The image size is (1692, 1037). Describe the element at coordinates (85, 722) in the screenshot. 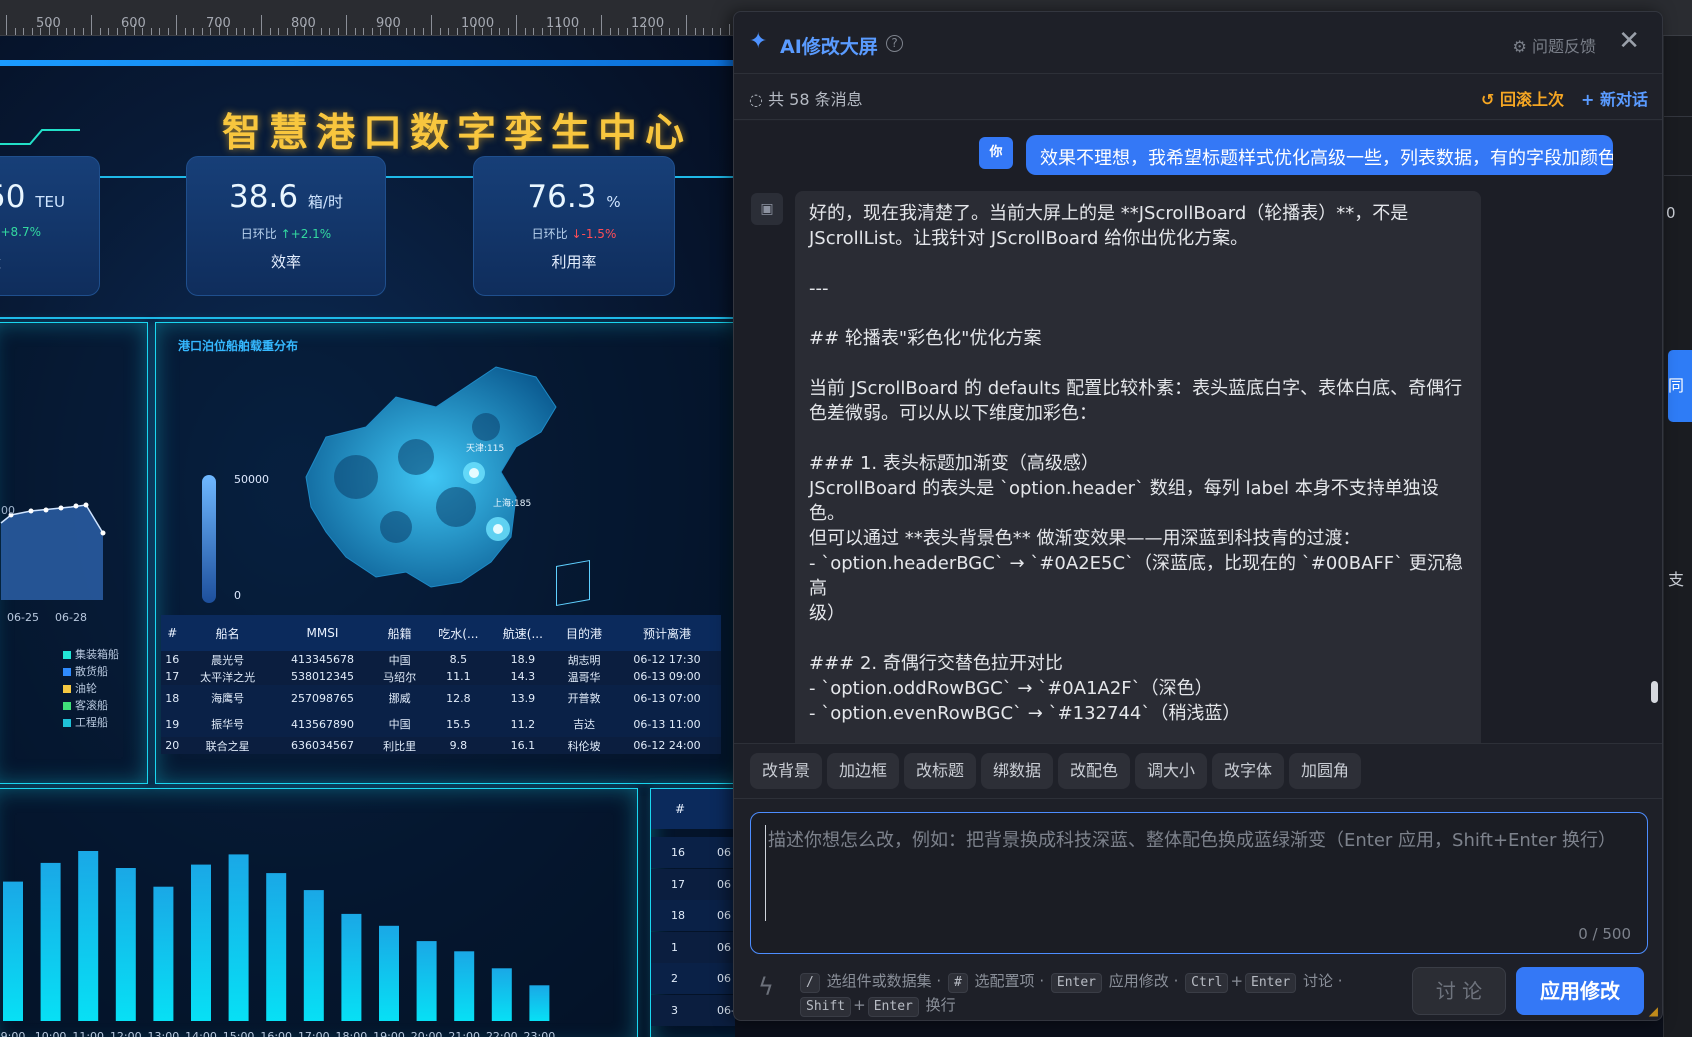

I see `legend-item: 工程船` at that location.